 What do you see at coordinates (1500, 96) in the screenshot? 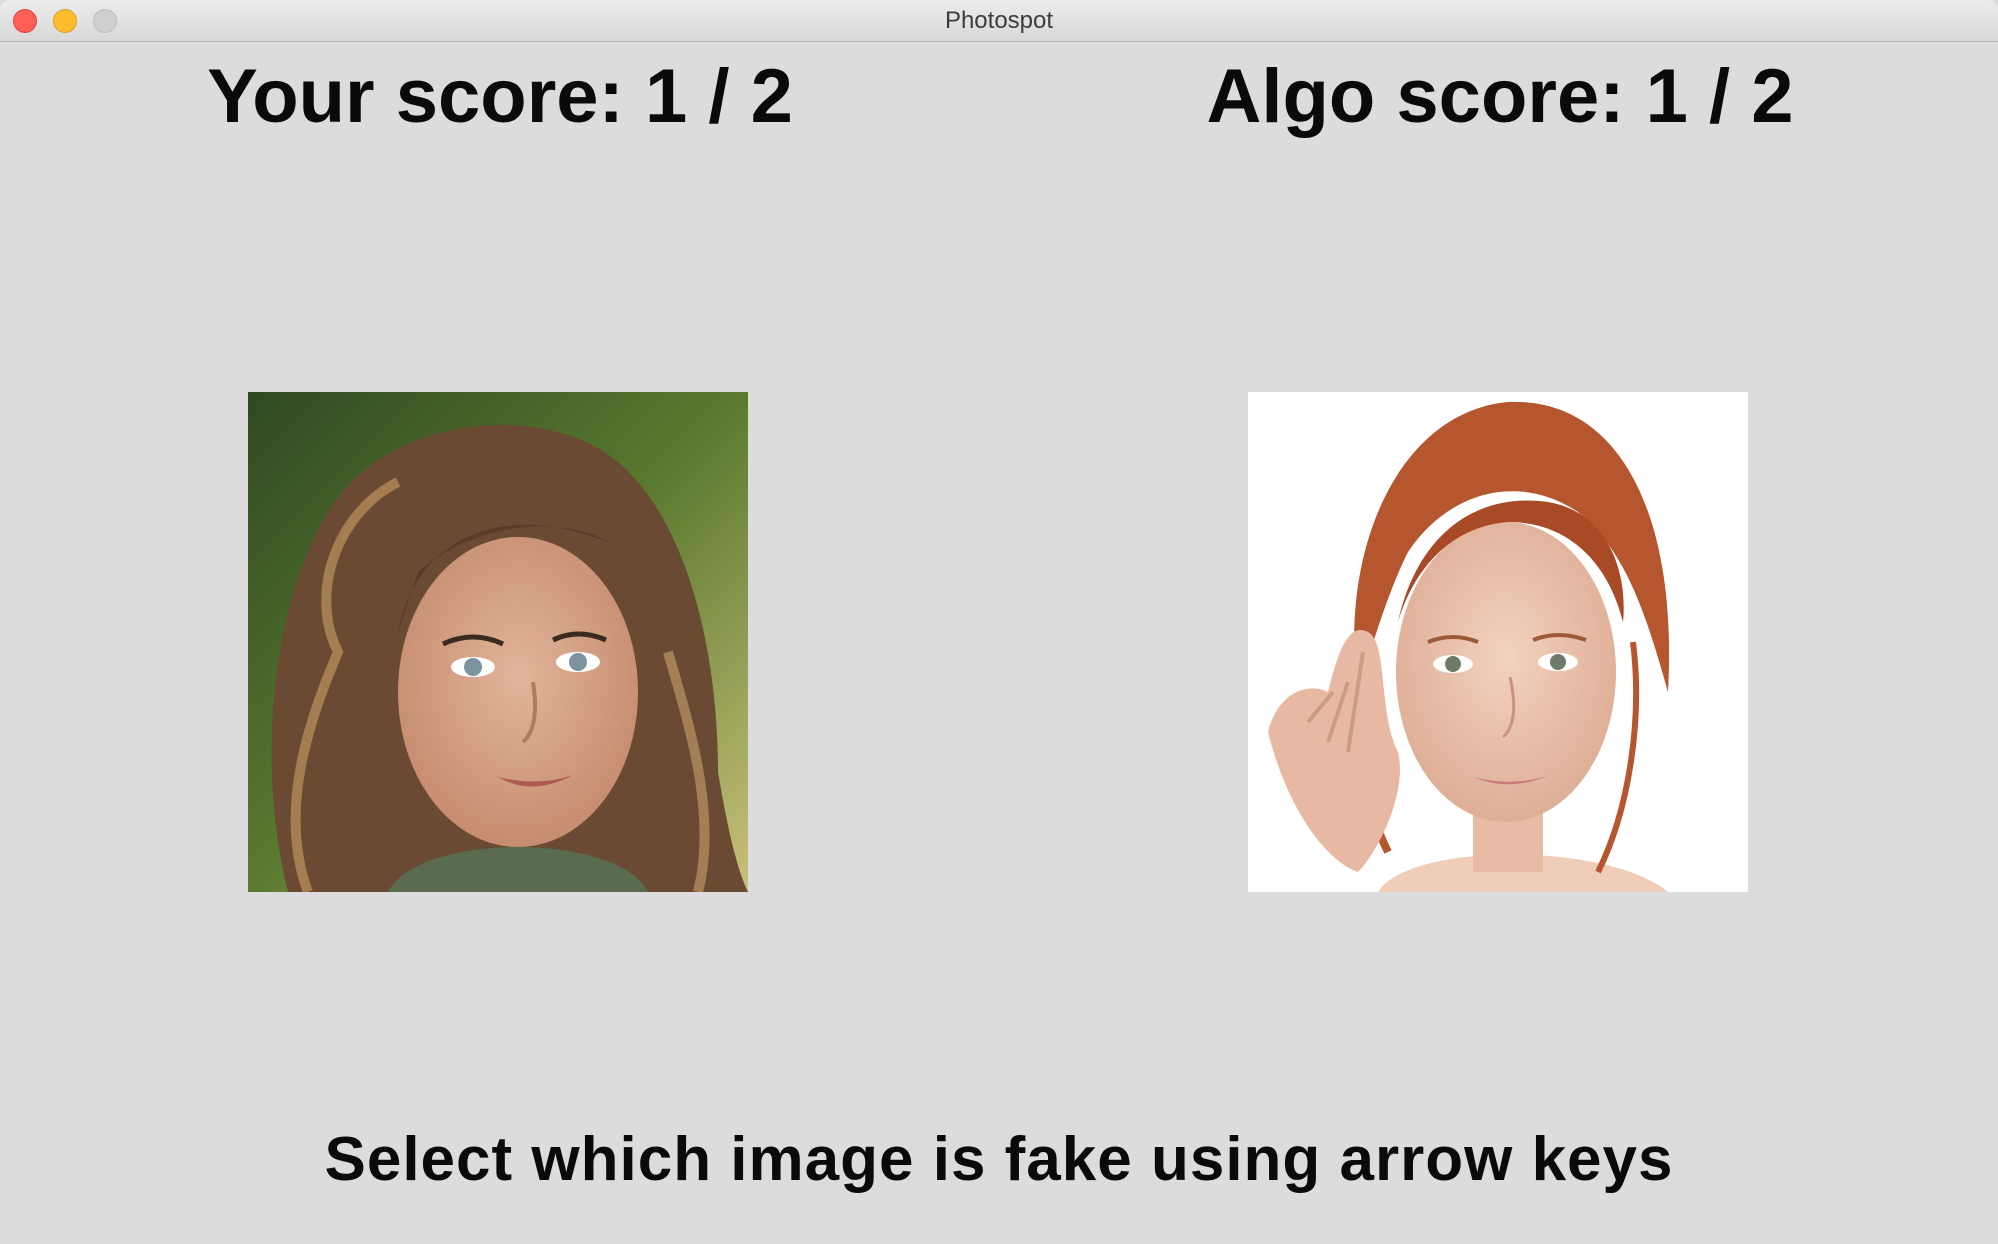
I see `algo-score: Algo score: 1 / 2` at bounding box center [1500, 96].